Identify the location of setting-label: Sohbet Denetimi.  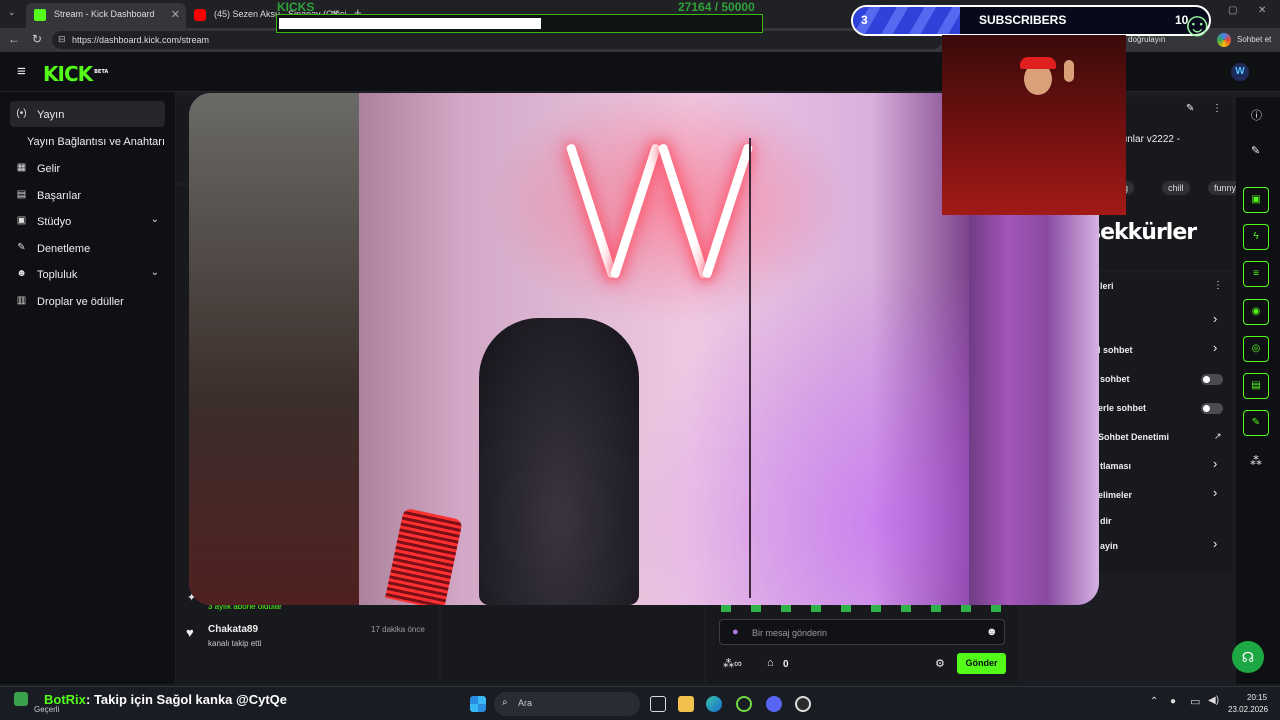
(1134, 437).